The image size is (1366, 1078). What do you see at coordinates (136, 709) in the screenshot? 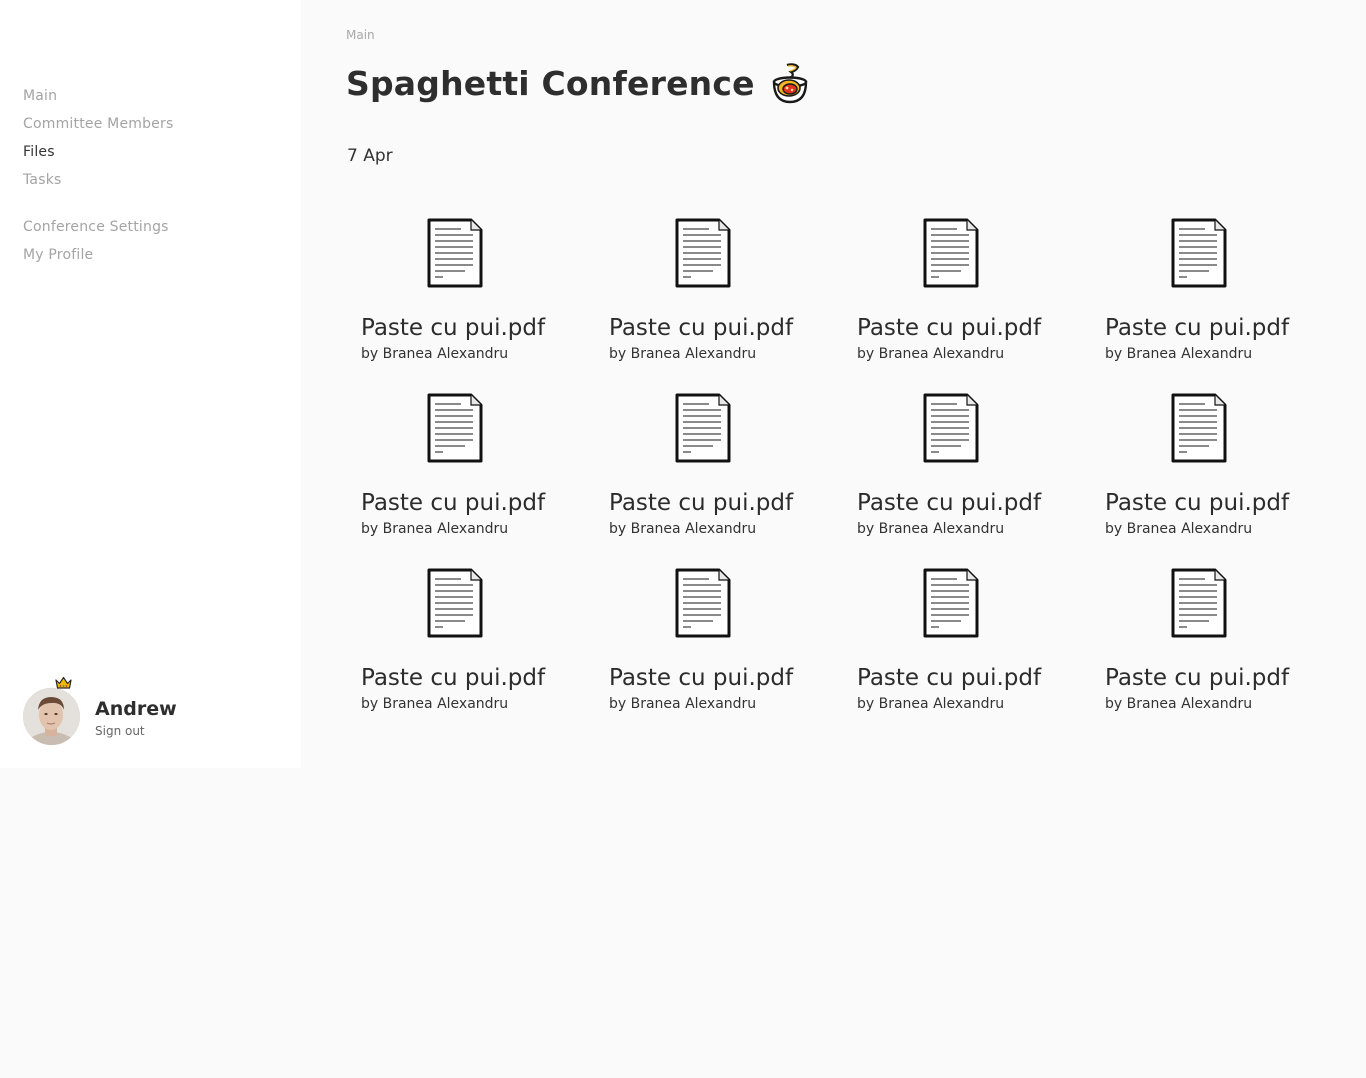
I see `user-name: Andrew` at bounding box center [136, 709].